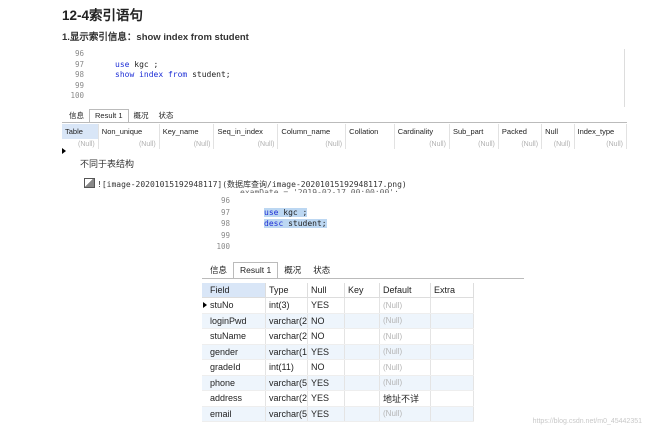  What do you see at coordinates (362, 290) in the screenshot?
I see `column-header: Key` at bounding box center [362, 290].